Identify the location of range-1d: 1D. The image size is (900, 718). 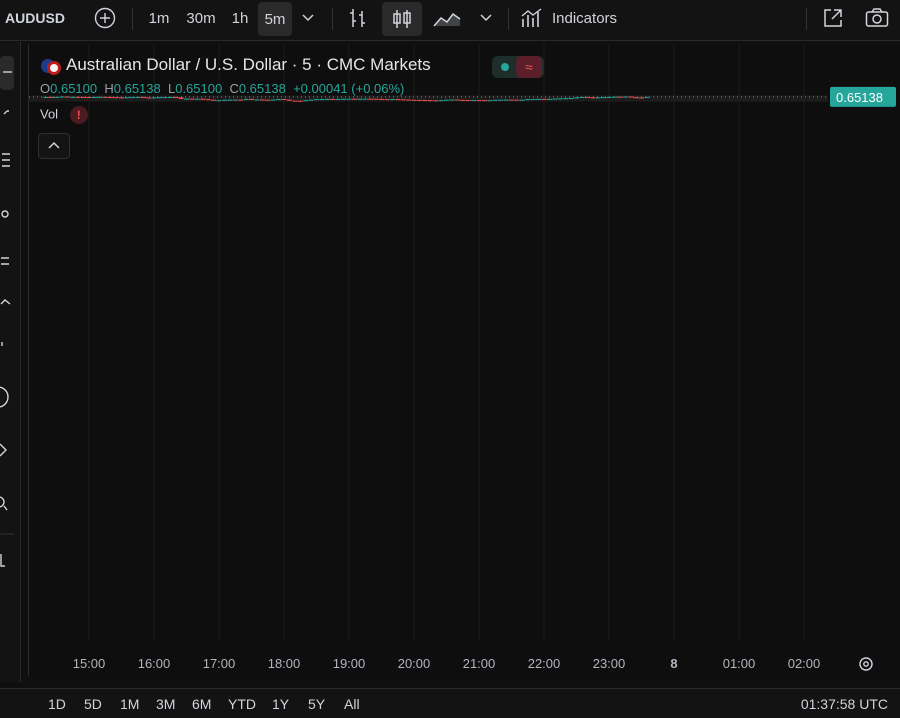
(57, 704).